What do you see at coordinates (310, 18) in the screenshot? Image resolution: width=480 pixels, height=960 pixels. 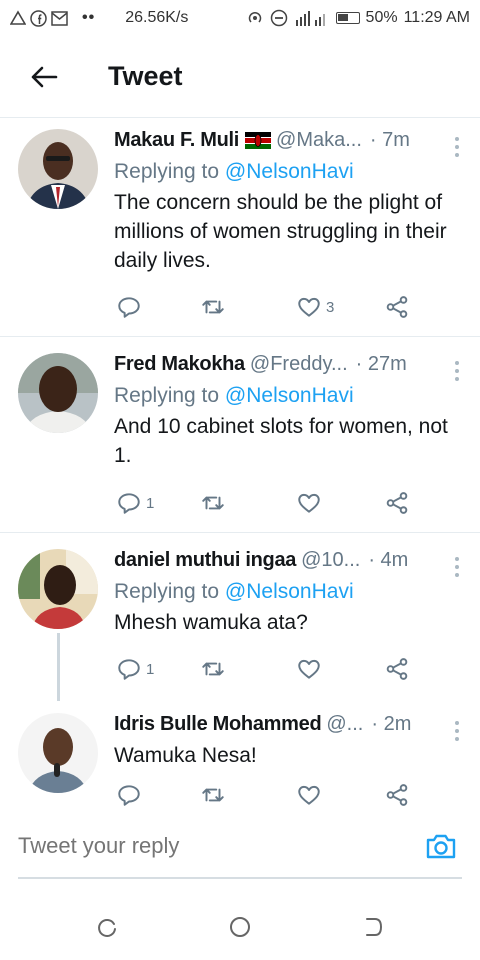 I see `signal-icon` at bounding box center [310, 18].